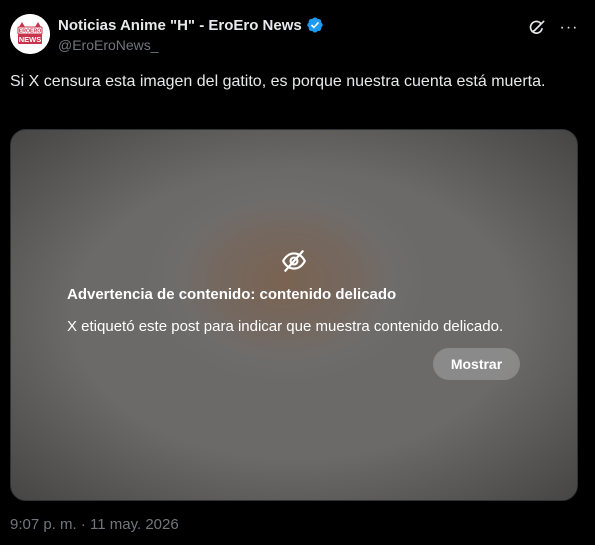 The image size is (595, 545). I want to click on eye-off-icon, so click(294, 261).